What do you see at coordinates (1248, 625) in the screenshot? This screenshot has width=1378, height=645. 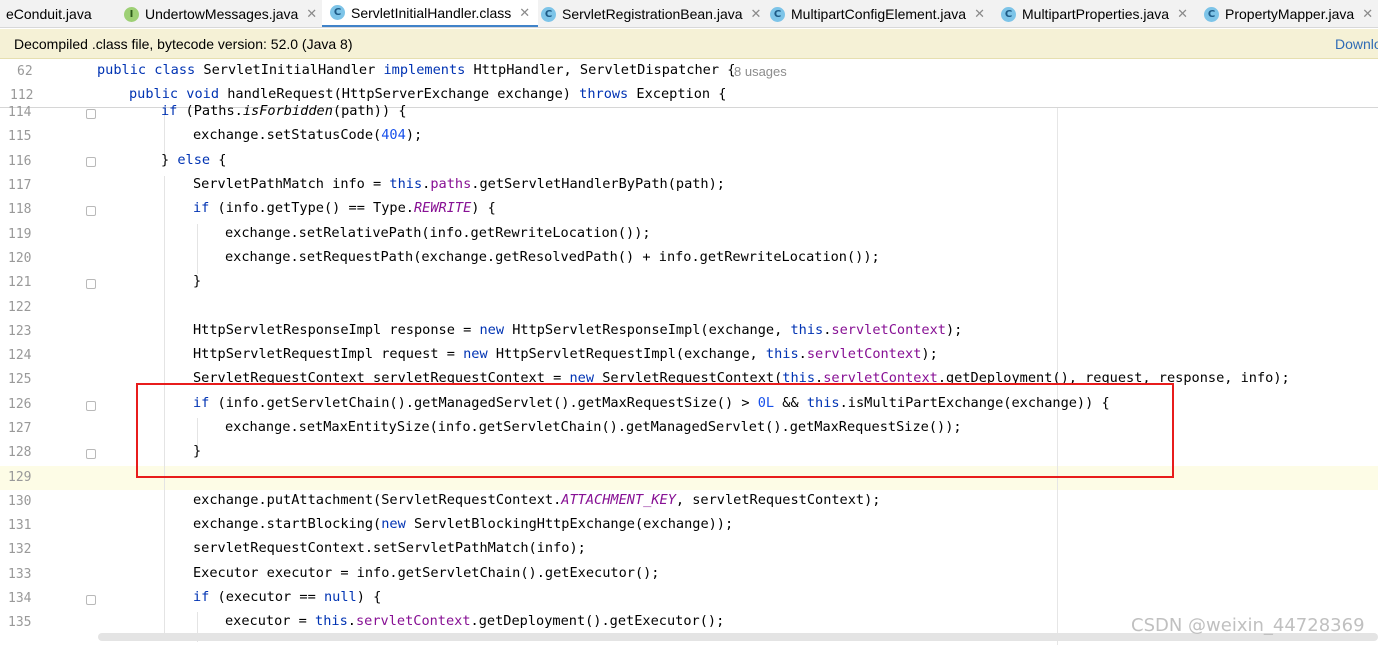 I see `watermark-text: CSDN @weixin_44728369` at bounding box center [1248, 625].